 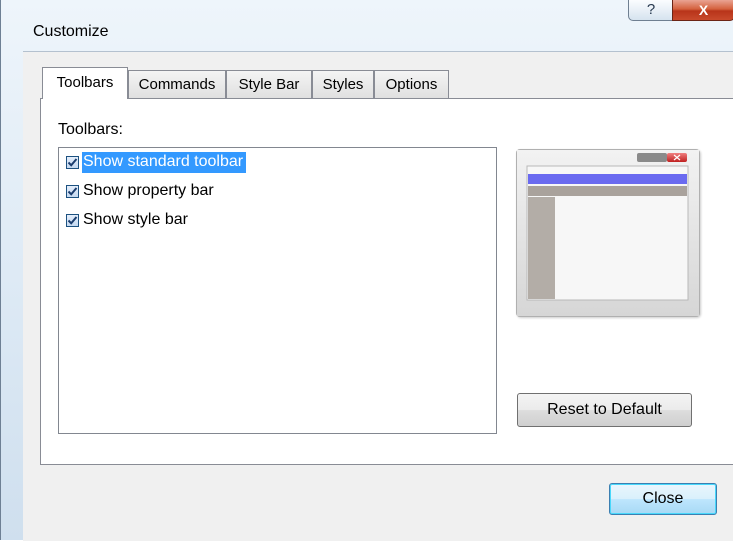 I want to click on window-close-button: X, so click(x=702, y=10).